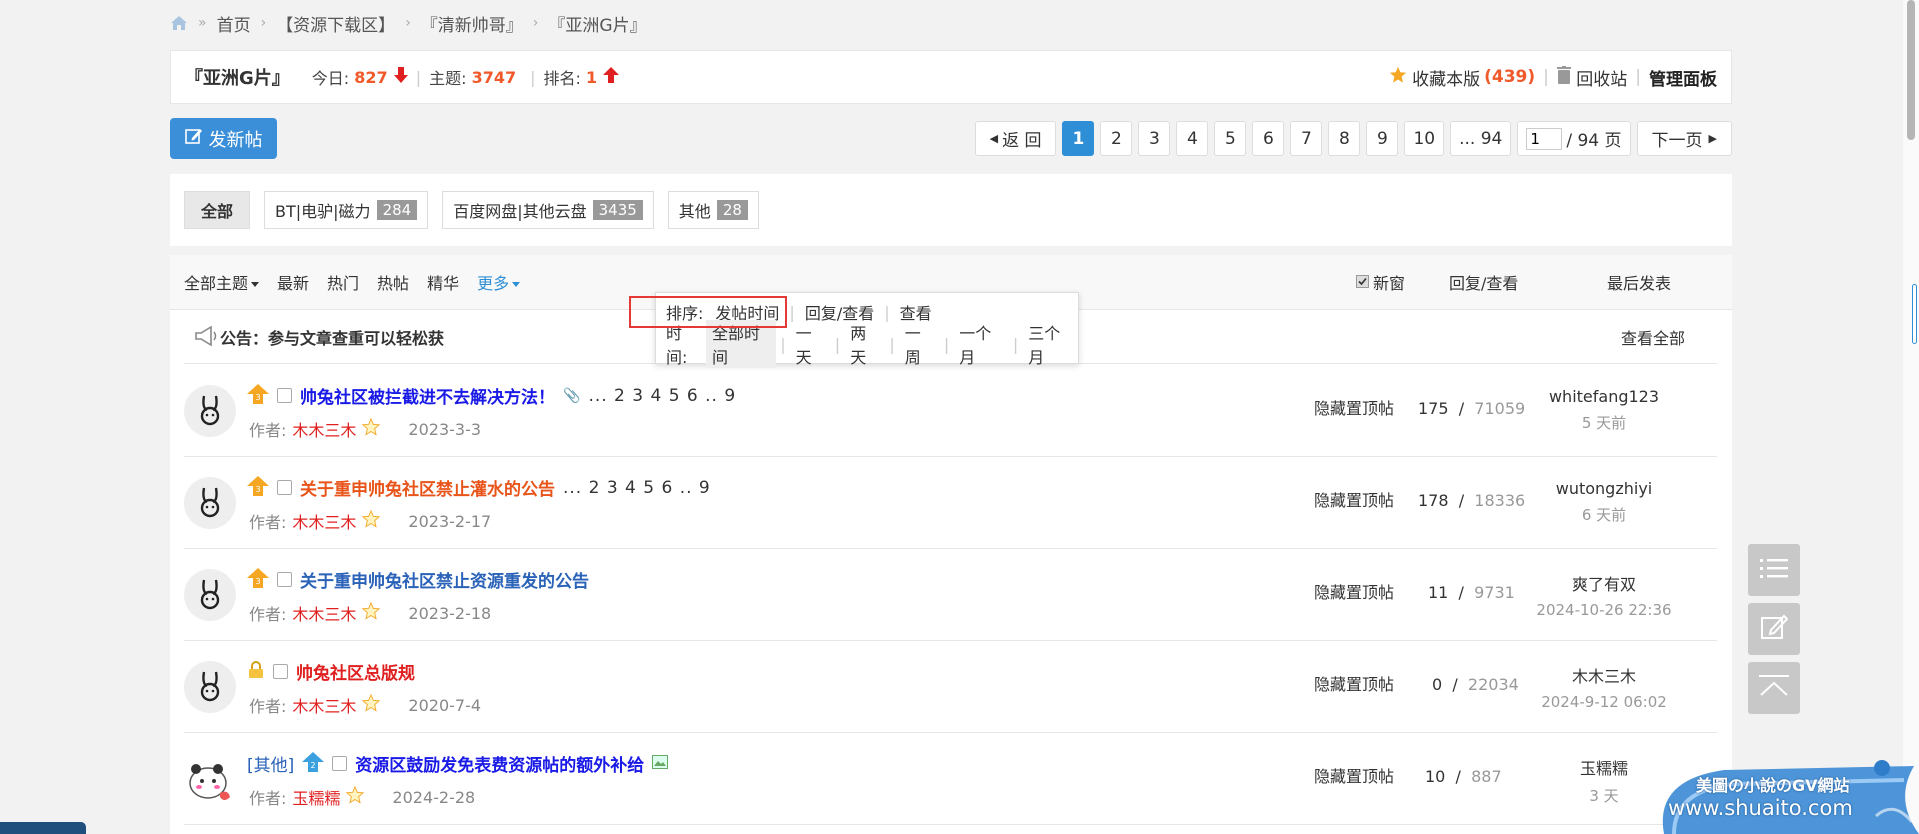 This screenshot has width=1919, height=834. I want to click on last-post-time: 5 天前, so click(1604, 422).